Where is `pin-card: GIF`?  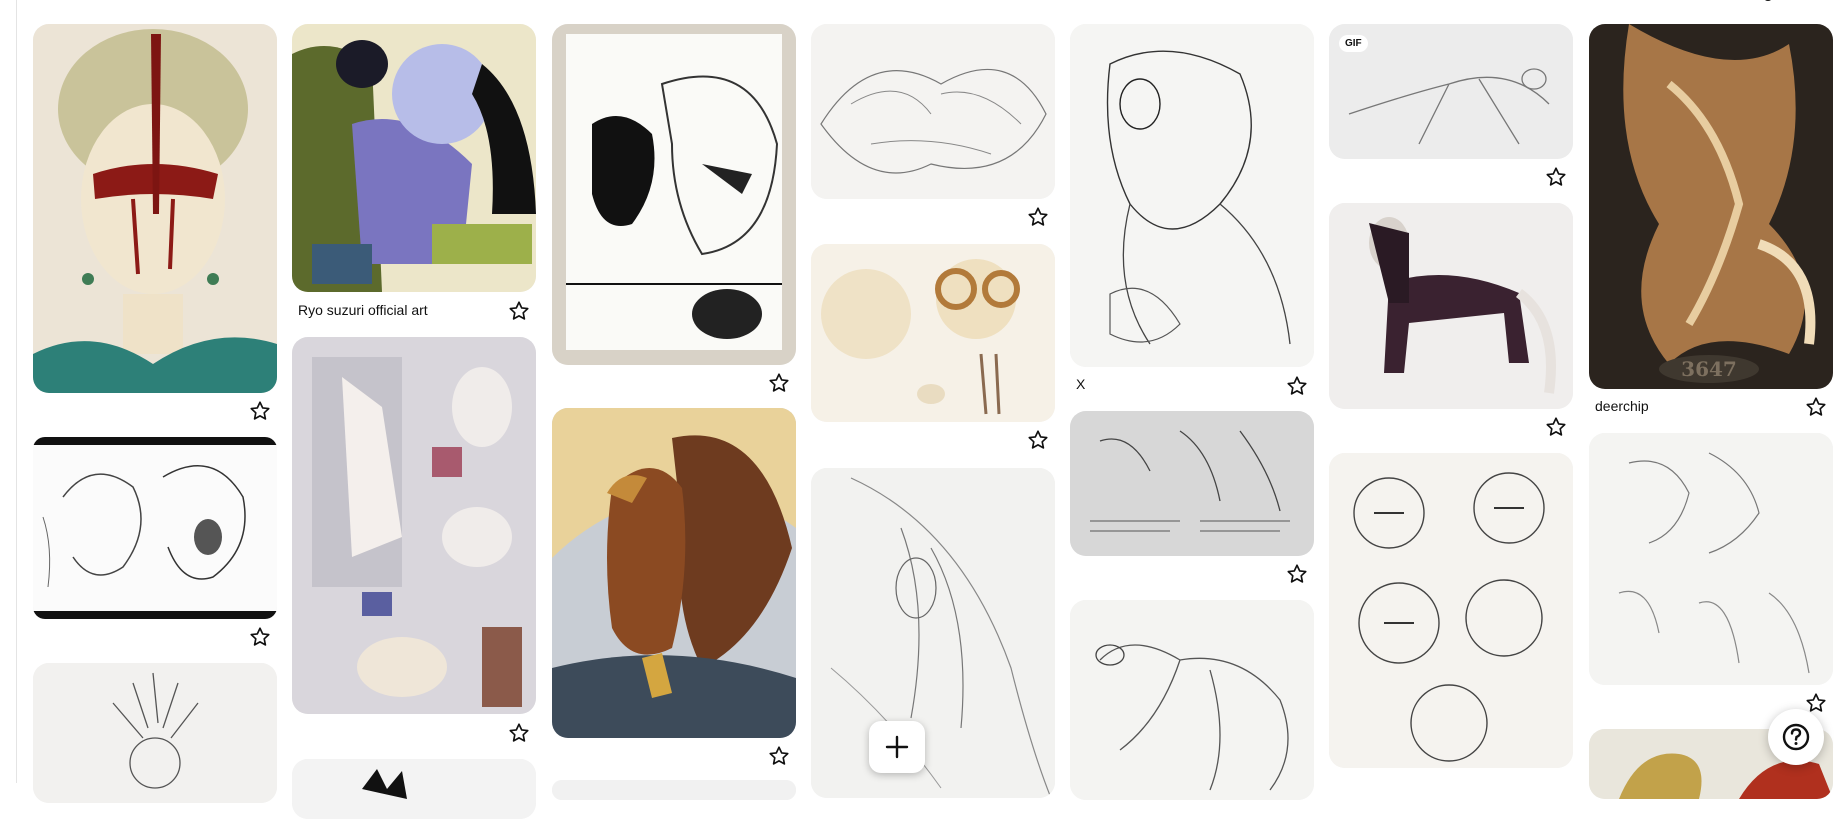
pin-card: GIF is located at coordinates (1451, 109).